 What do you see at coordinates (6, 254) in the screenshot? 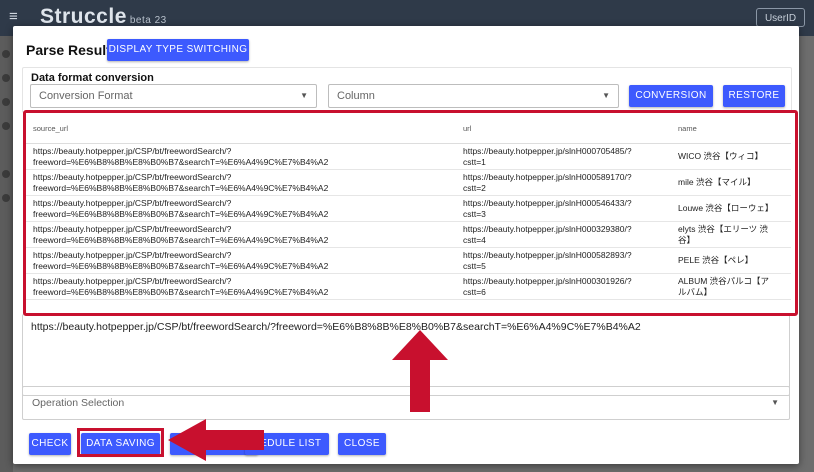
I see `left-sidebar-backdrop` at bounding box center [6, 254].